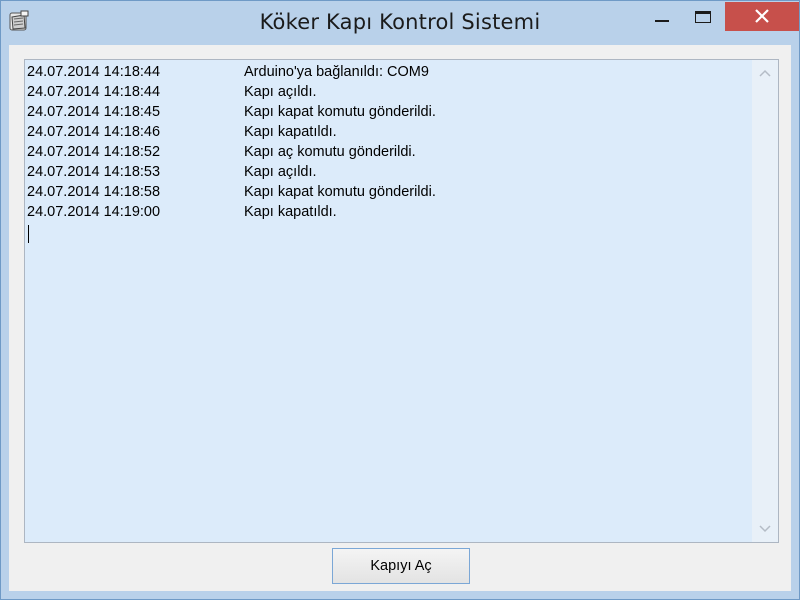 The height and width of the screenshot is (600, 800). What do you see at coordinates (94, 132) in the screenshot?
I see `log-entry-time: 24.07.2014 14:18:46` at bounding box center [94, 132].